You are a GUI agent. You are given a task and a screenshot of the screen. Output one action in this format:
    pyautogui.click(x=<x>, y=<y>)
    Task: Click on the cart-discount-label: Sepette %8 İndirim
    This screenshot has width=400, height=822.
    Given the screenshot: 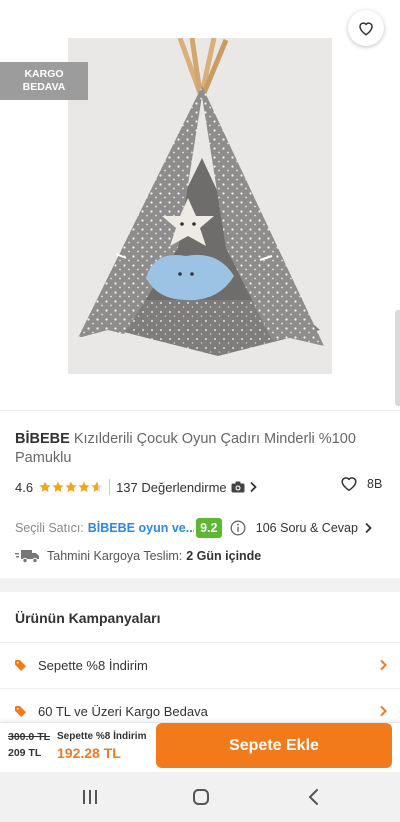 What is the action you would take?
    pyautogui.click(x=102, y=736)
    